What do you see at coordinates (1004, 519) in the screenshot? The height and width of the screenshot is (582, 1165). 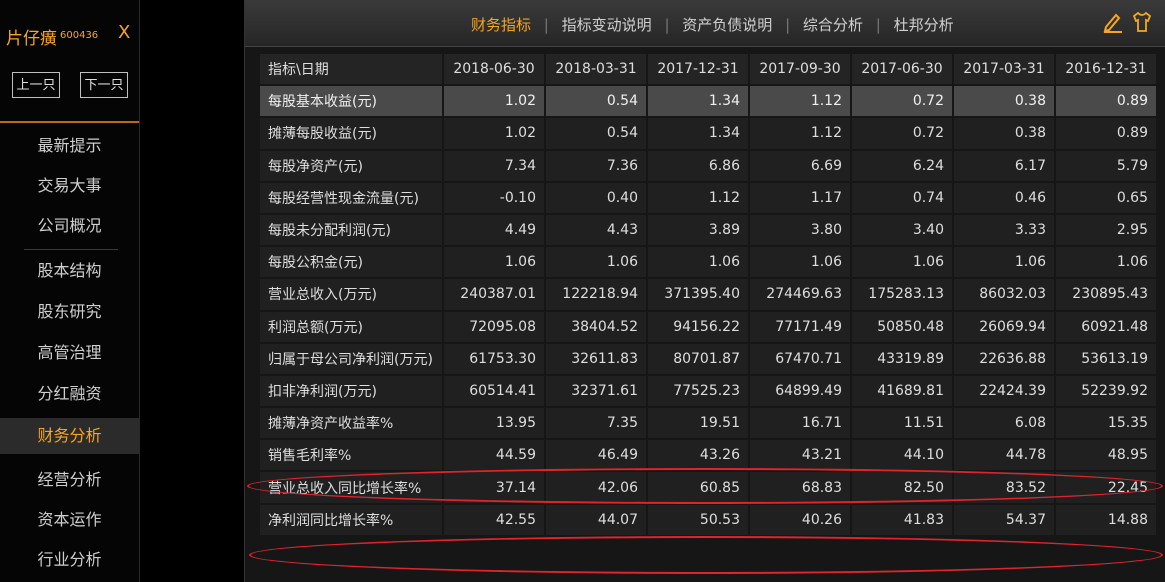 I see `value-cell: 54.37` at bounding box center [1004, 519].